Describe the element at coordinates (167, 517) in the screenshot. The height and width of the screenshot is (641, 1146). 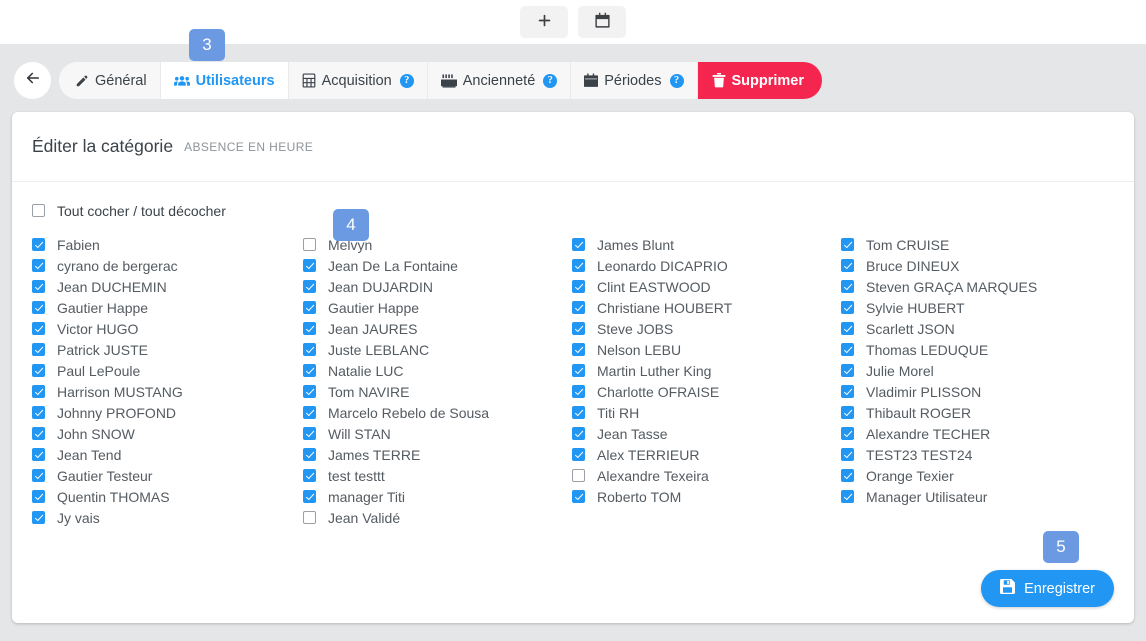
I see `user-checkbox-row: Jy vais` at that location.